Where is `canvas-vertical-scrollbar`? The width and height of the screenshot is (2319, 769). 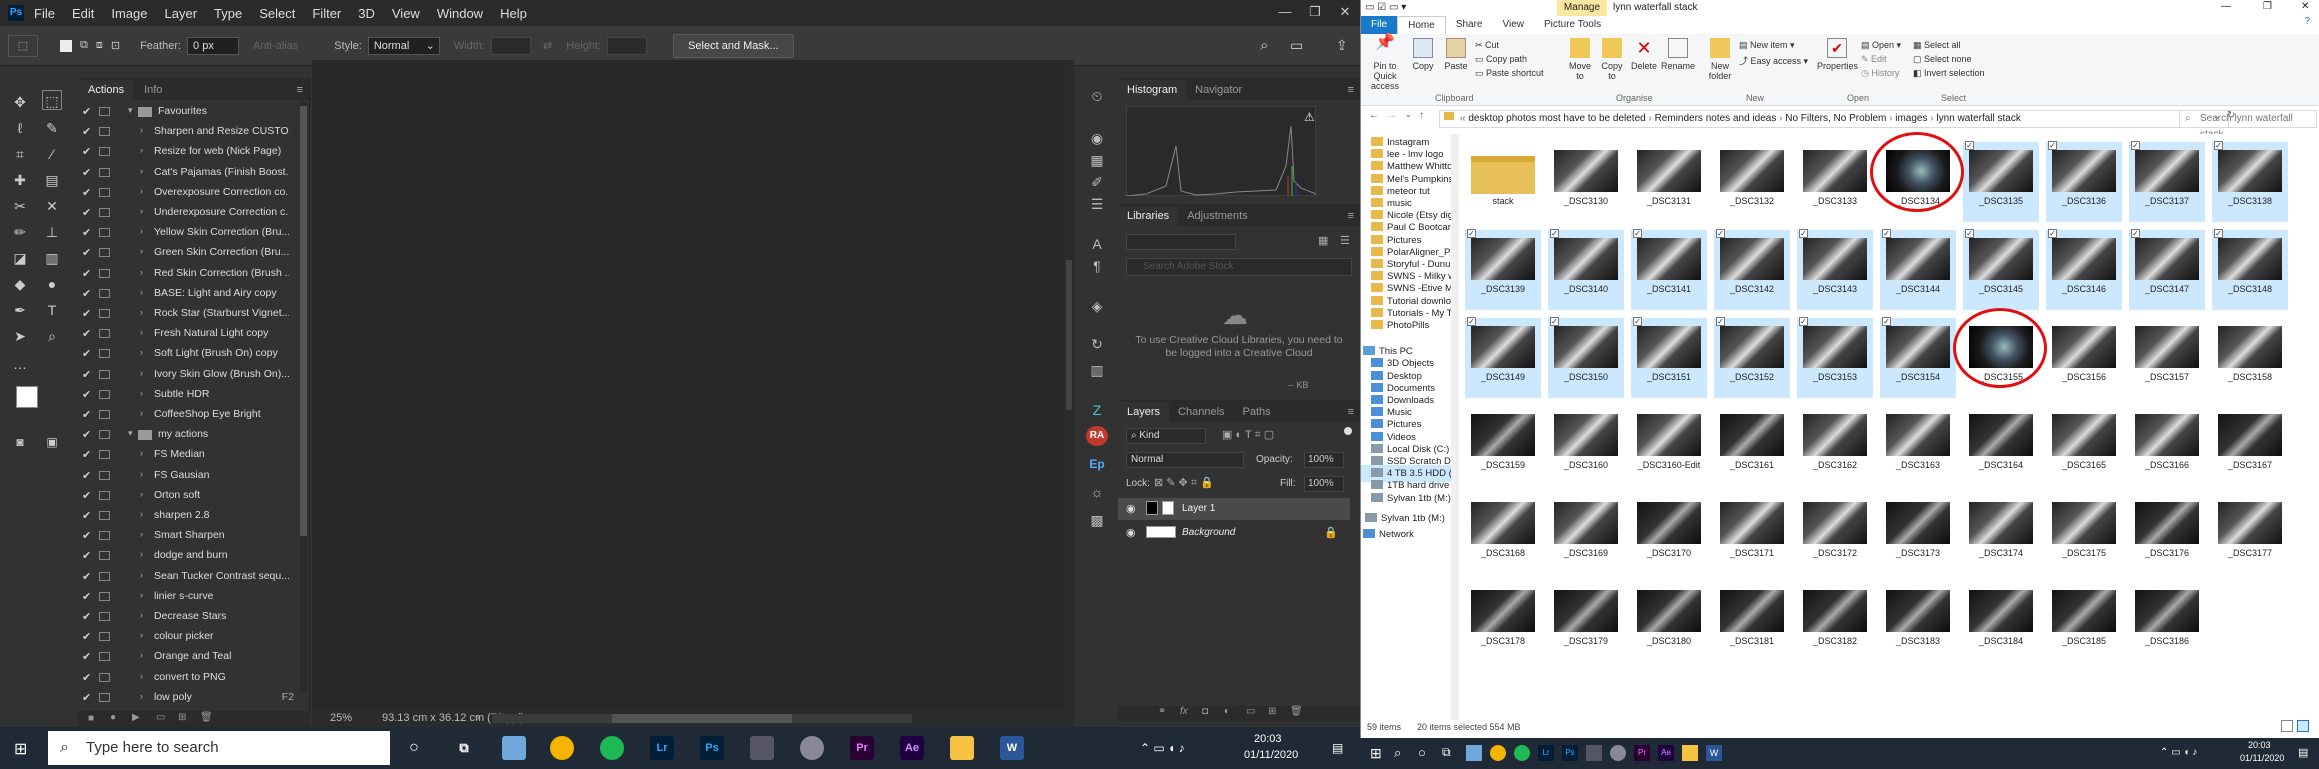
canvas-vertical-scrollbar is located at coordinates (1069, 385).